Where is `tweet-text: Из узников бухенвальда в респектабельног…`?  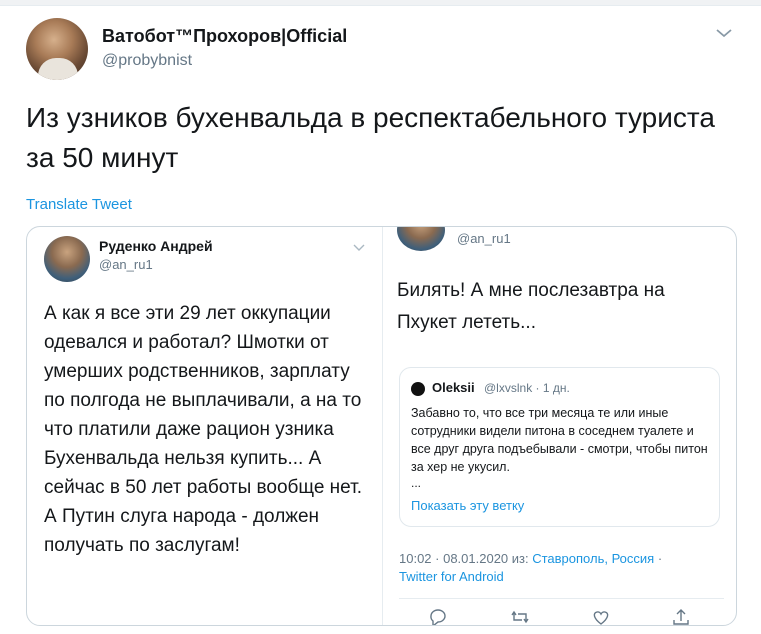
tweet-text: Из узников бухенвальда в респектабельног… is located at coordinates (370, 137).